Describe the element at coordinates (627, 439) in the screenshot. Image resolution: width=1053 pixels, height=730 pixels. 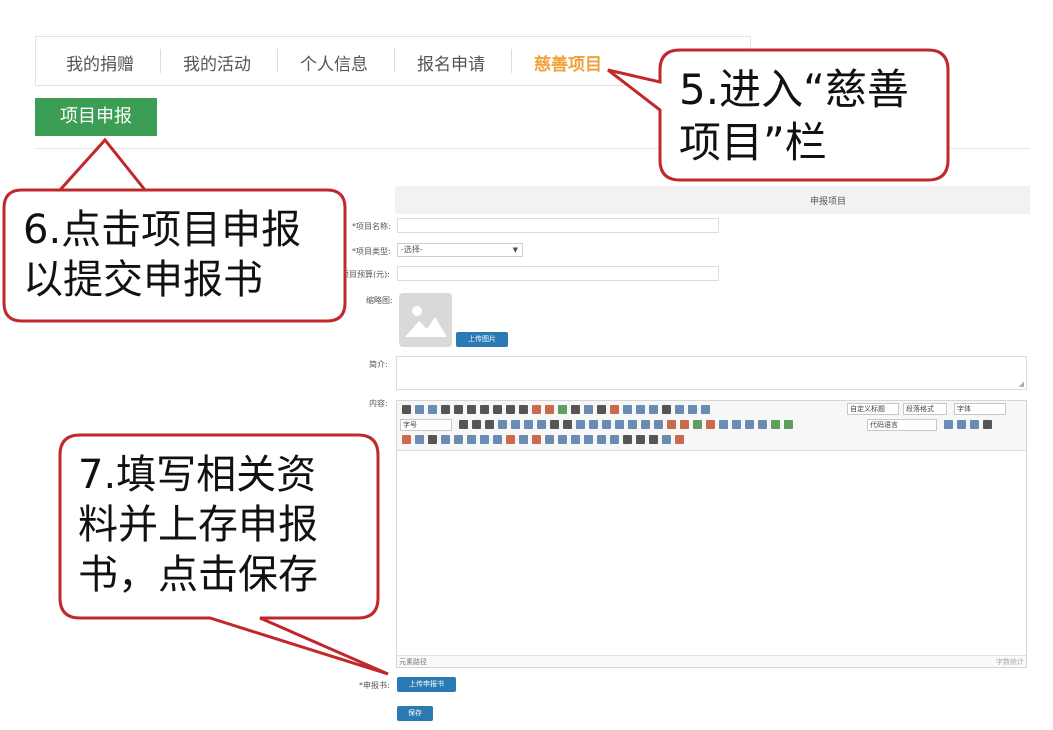
I see `print-icon` at that location.